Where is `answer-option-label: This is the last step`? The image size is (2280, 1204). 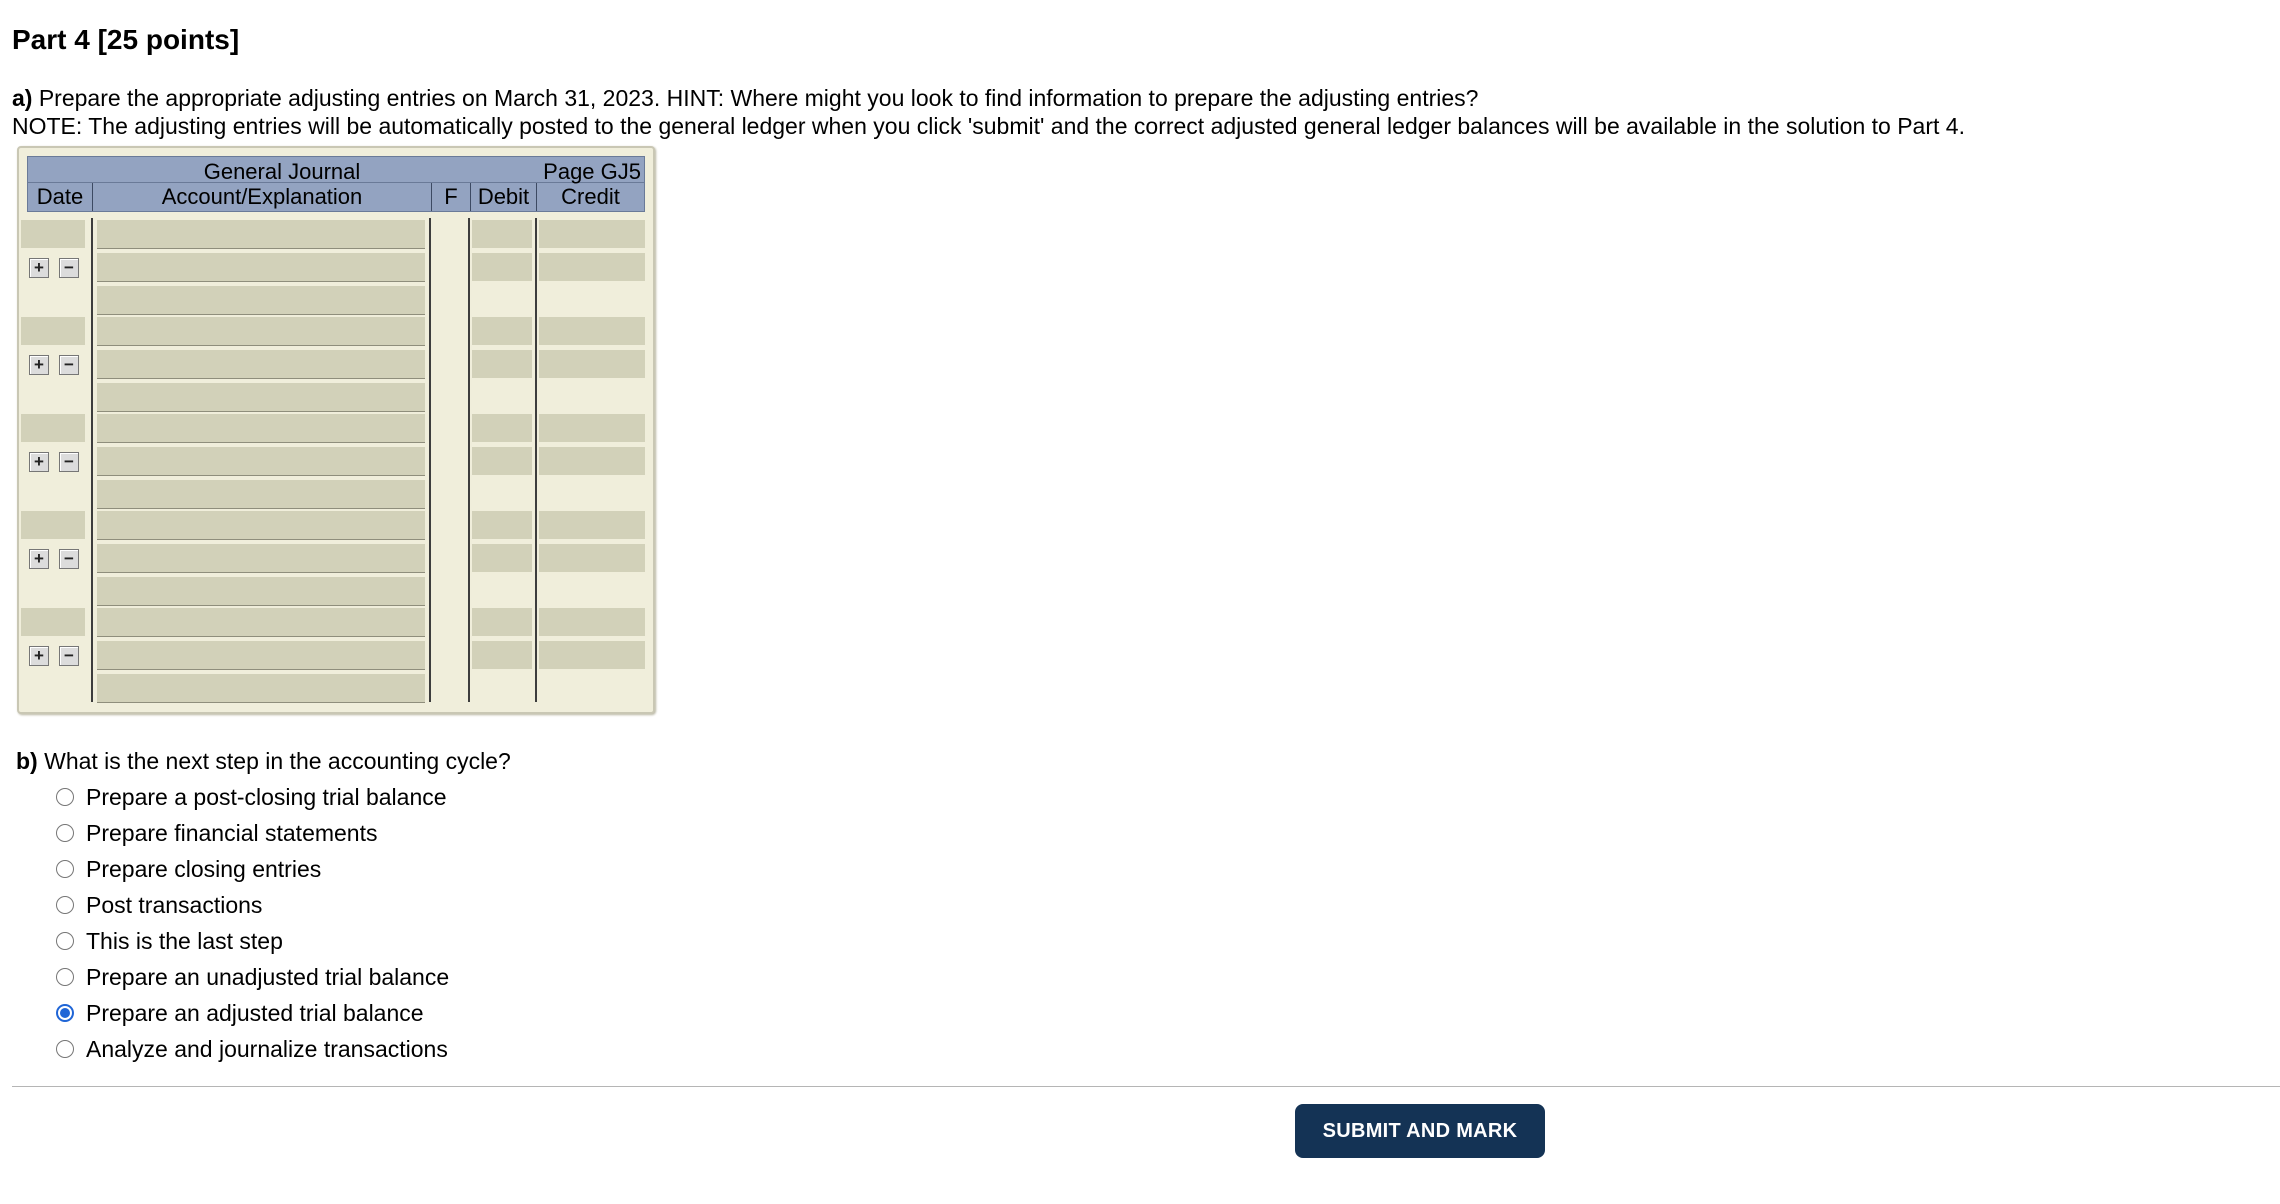
answer-option-label: This is the last step is located at coordinates (184, 940).